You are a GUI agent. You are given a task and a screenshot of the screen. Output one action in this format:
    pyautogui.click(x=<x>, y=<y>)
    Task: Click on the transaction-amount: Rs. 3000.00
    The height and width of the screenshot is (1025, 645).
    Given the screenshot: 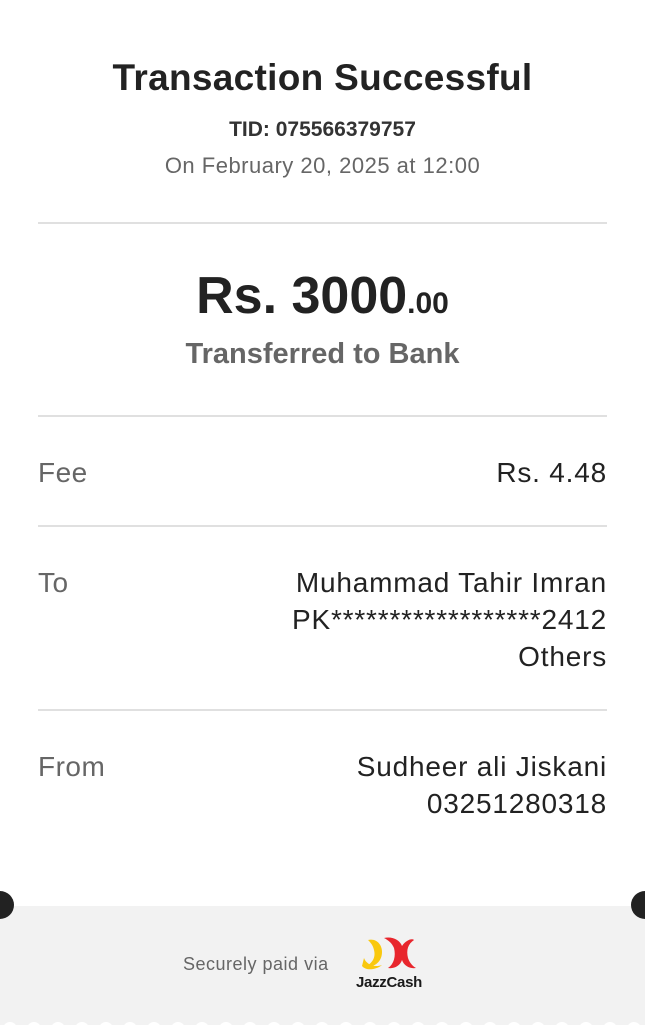 What is the action you would take?
    pyautogui.click(x=322, y=296)
    